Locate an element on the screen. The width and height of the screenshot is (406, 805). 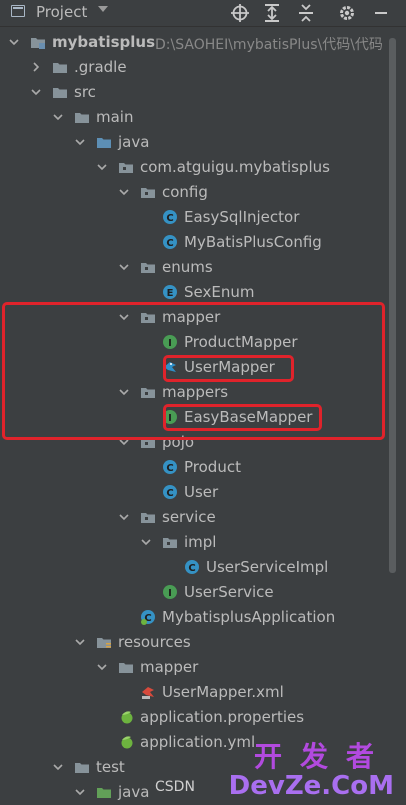
tree-item-path: D:\SAOHEI\mybatisPlus\代码\代码 is located at coordinates (269, 45).